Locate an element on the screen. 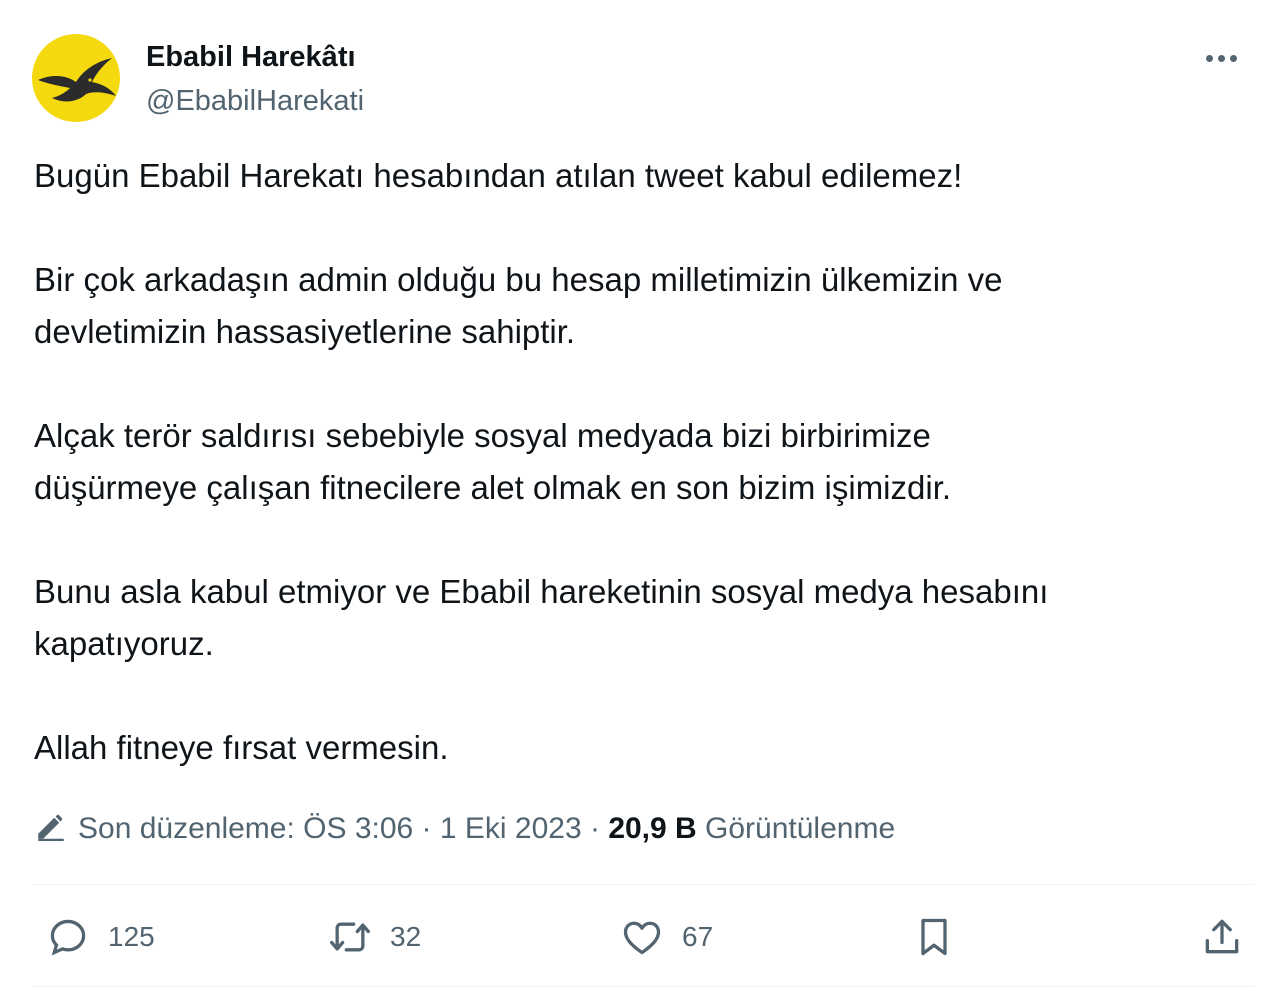 The image size is (1280, 1007). reply-count: 125 is located at coordinates (131, 936).